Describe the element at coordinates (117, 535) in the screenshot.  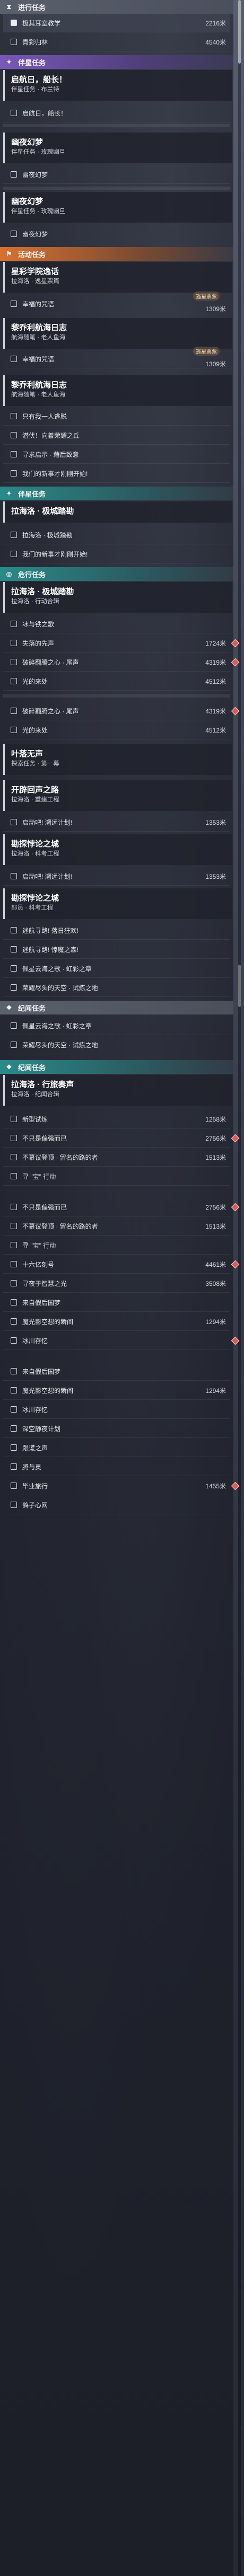
I see `quest-row: 拉海洛 · 极城踏勘` at that location.